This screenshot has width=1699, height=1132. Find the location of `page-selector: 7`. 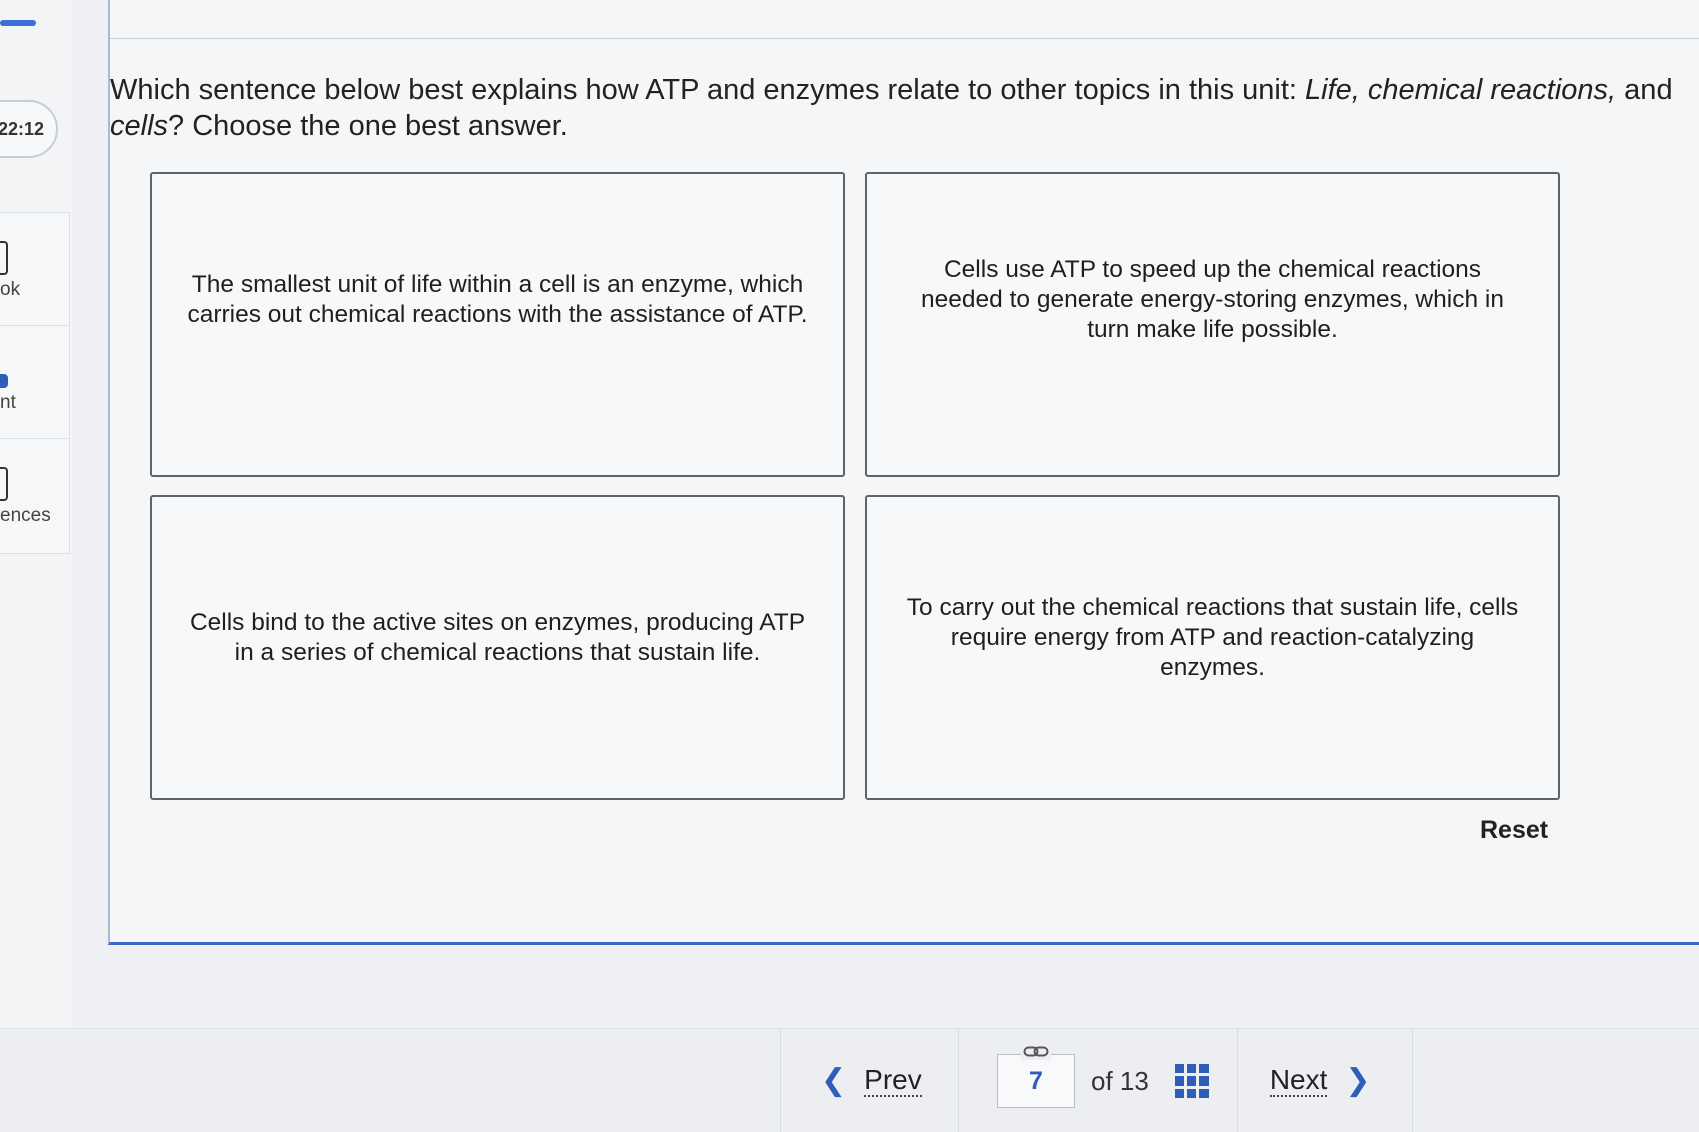

page-selector: 7 is located at coordinates (1036, 1076).